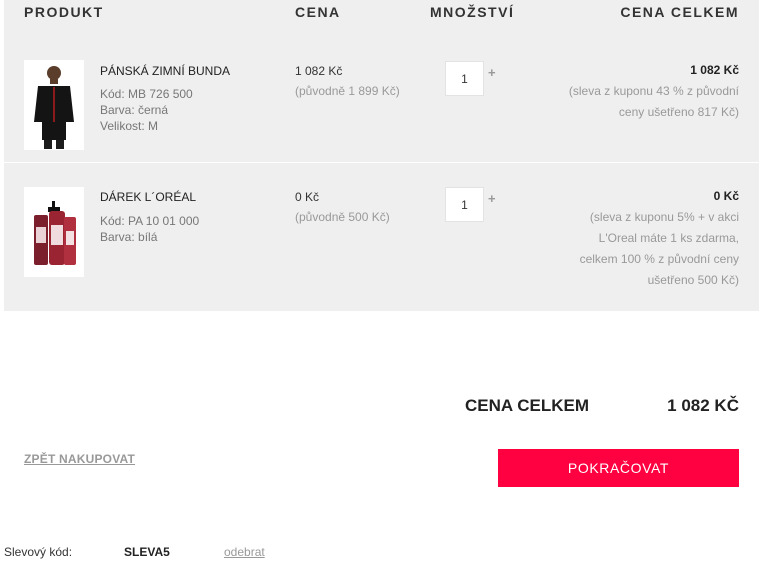 This screenshot has width=759, height=575. Describe the element at coordinates (679, 12) in the screenshot. I see `column-header-total: CENA CELKEM` at that location.